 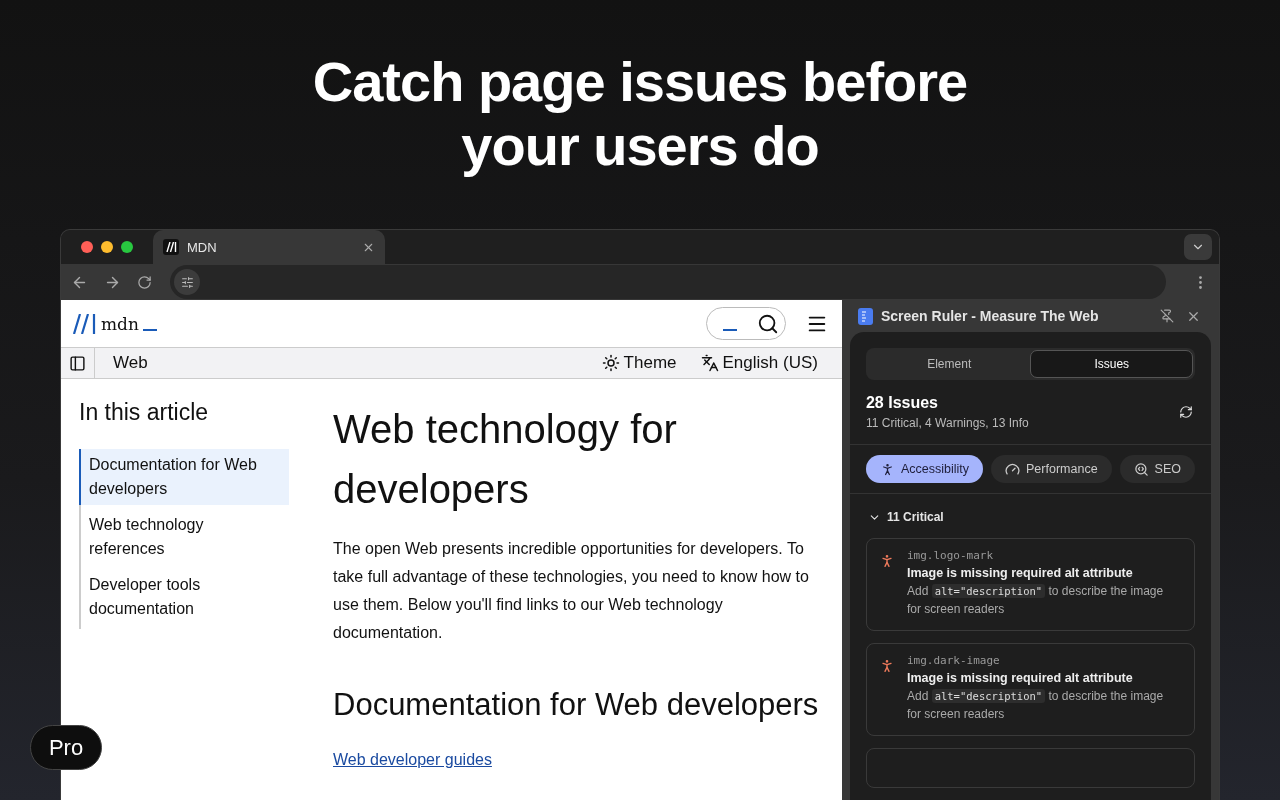 I want to click on pro-badge: Pro, so click(x=66, y=747).